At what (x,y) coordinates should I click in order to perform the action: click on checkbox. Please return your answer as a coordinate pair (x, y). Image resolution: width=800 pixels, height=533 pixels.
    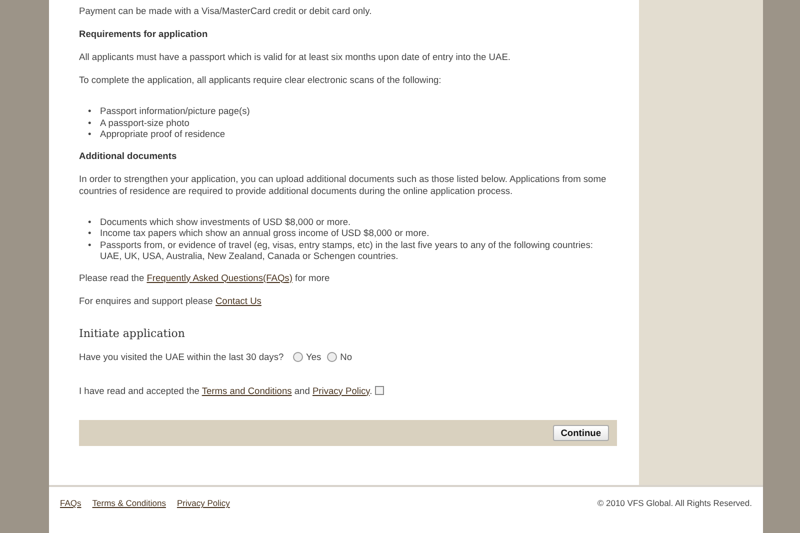
    Looking at the image, I should click on (379, 390).